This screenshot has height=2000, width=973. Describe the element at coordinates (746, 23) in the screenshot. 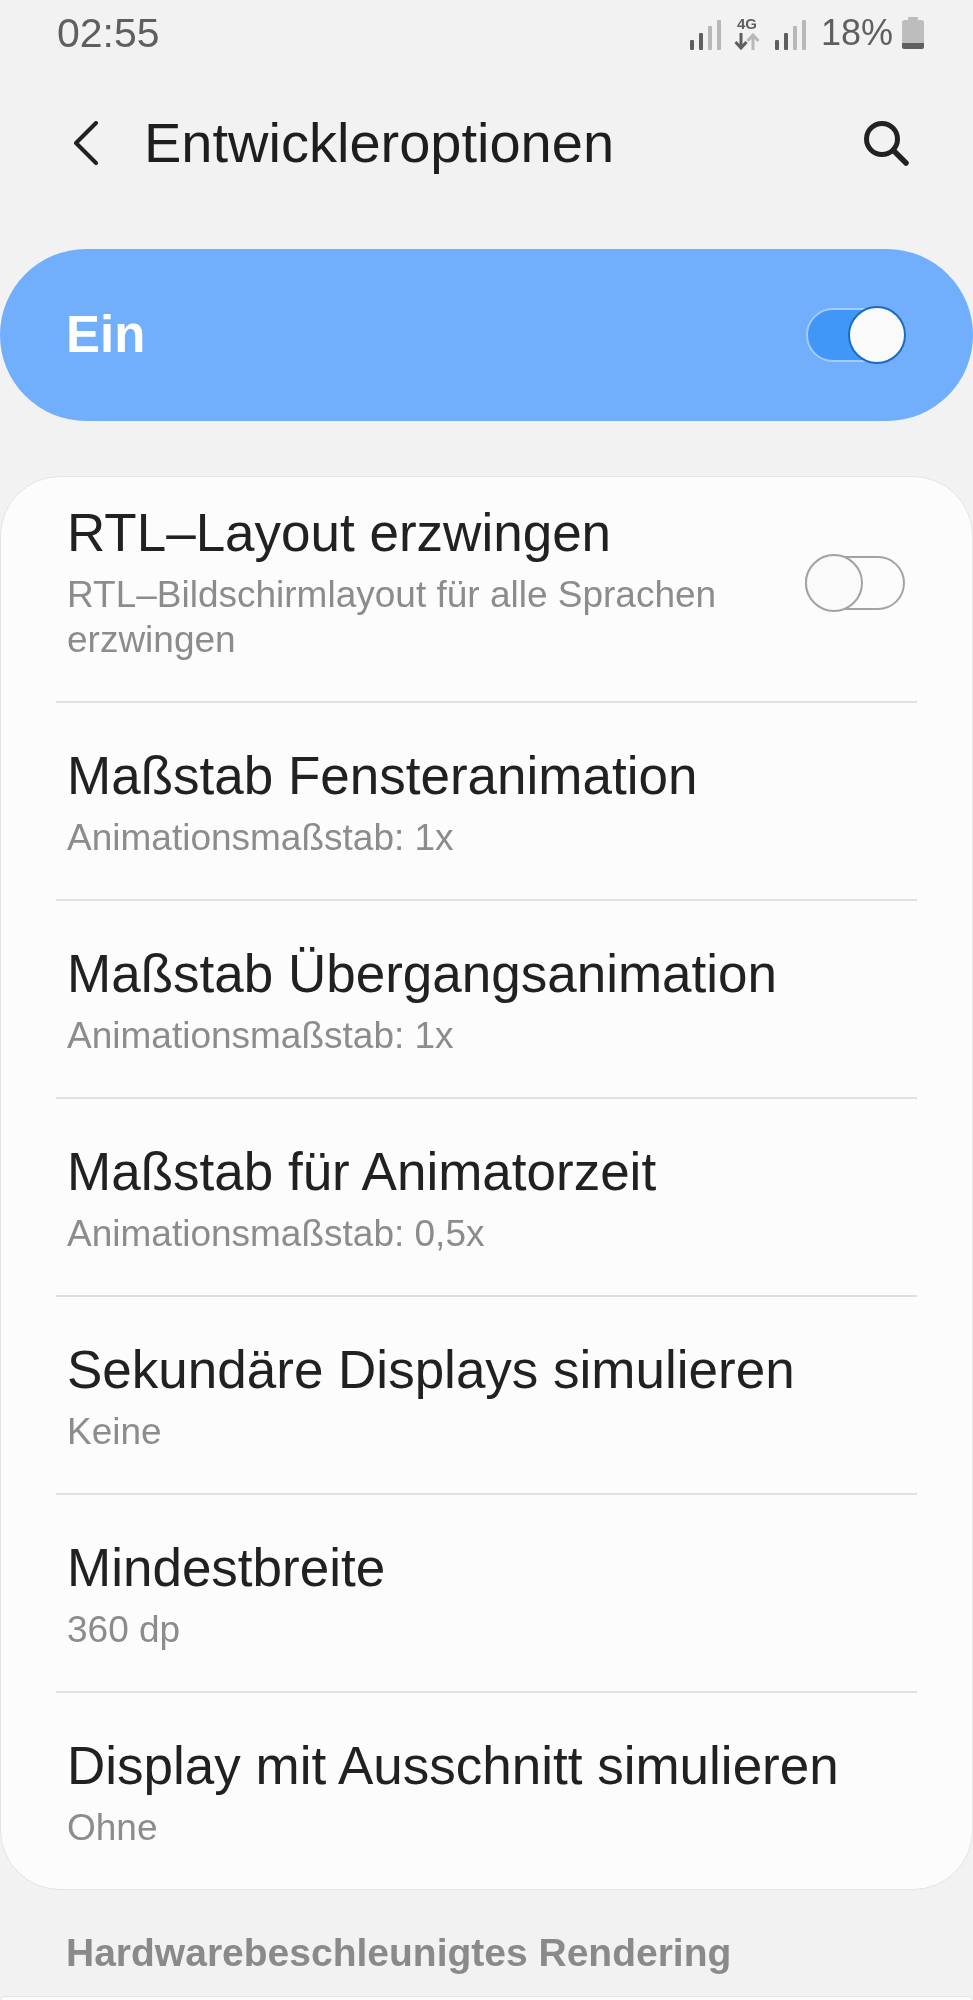

I see `network-type-label: 4G` at that location.